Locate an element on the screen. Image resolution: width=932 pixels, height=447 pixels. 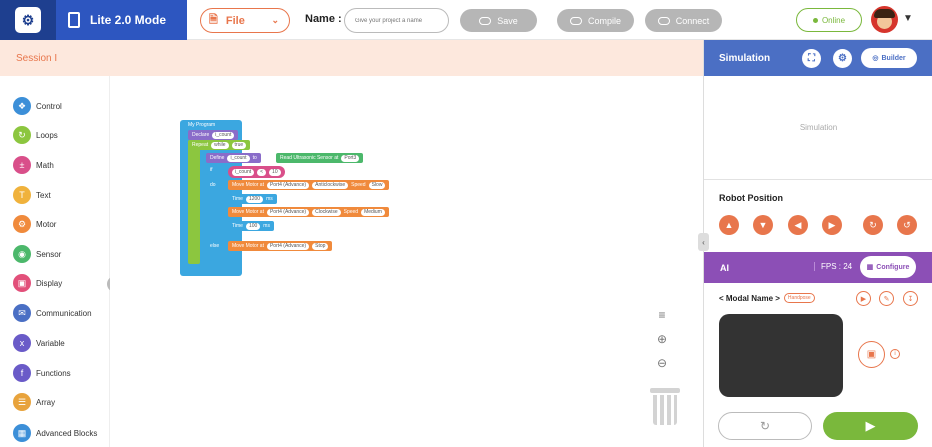
time-block: Time 100 ms is located at coordinates (251, 226).